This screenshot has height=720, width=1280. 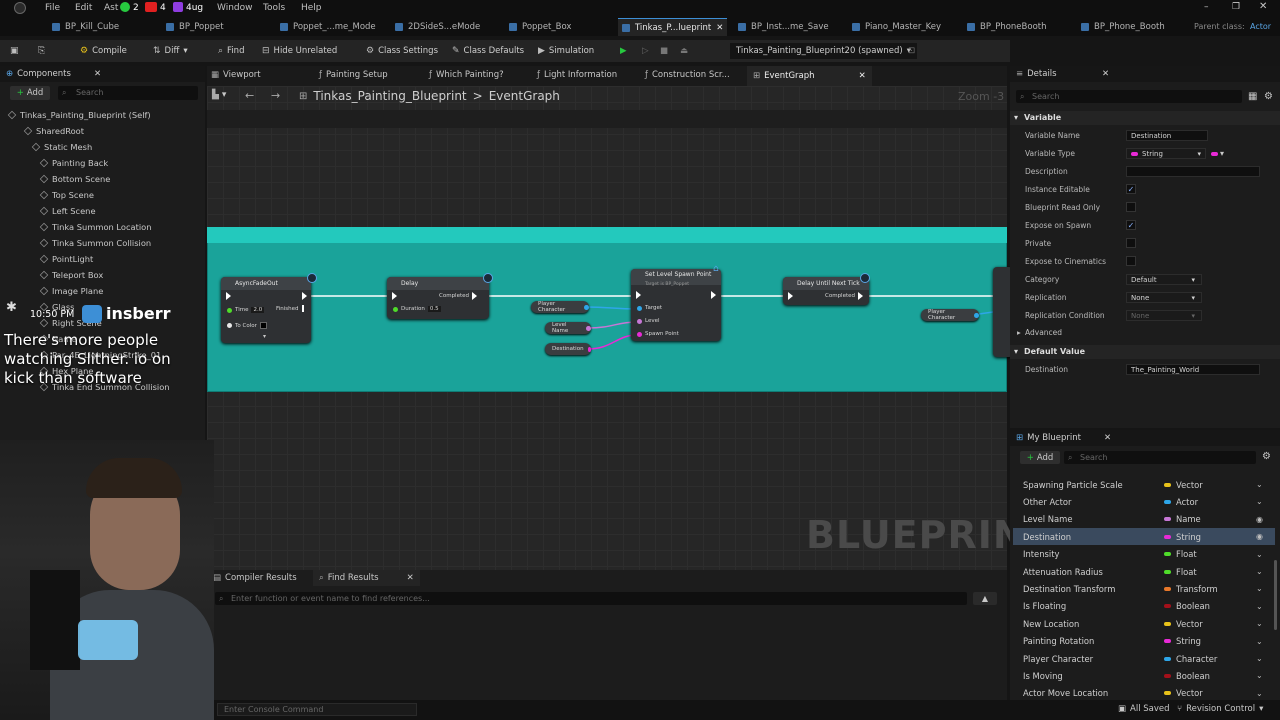 What do you see at coordinates (1259, 536) in the screenshot?
I see `eye-icon: ◉` at bounding box center [1259, 536].